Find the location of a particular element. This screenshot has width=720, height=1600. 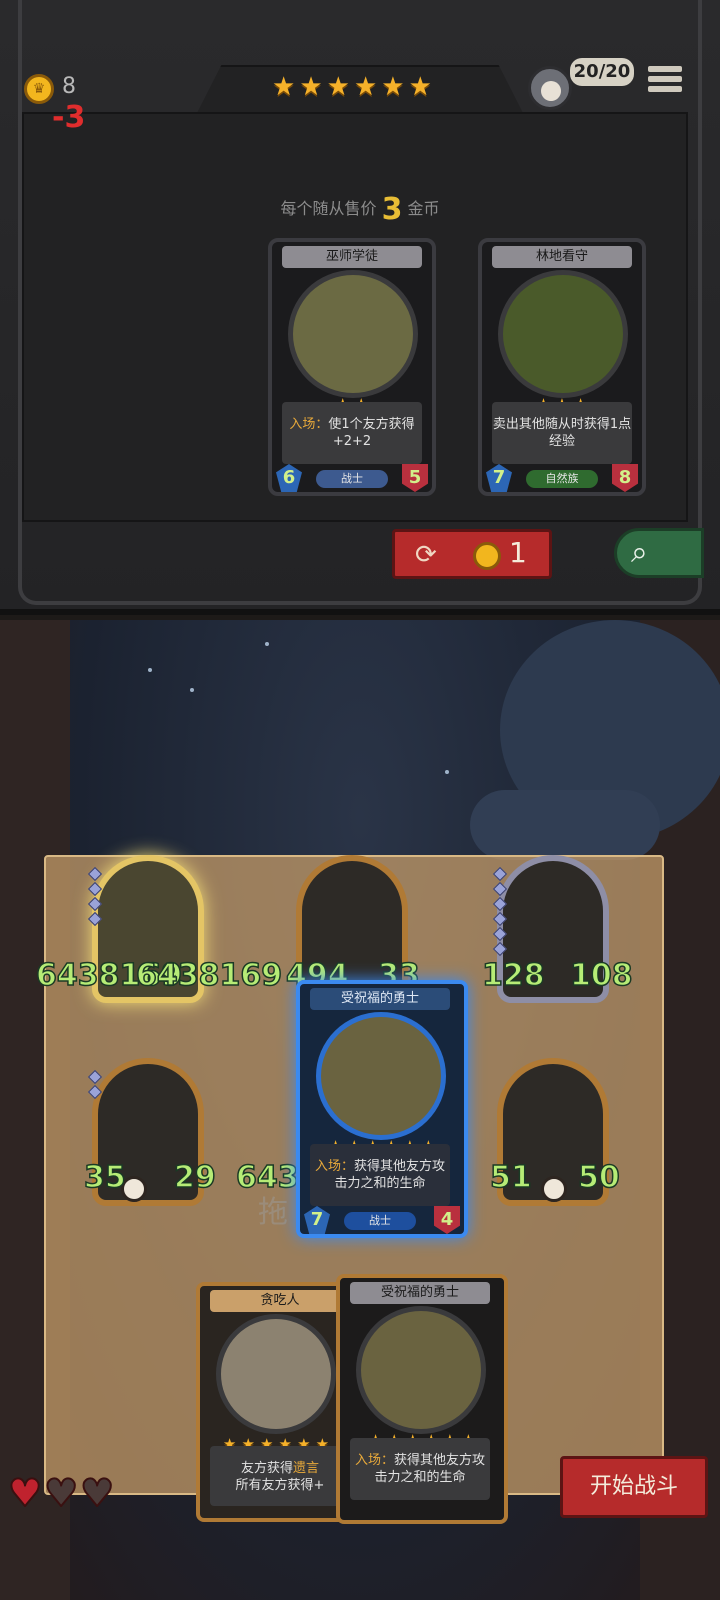

card-desc-text: 使1个友方获得+2+2 is located at coordinates (371, 433).